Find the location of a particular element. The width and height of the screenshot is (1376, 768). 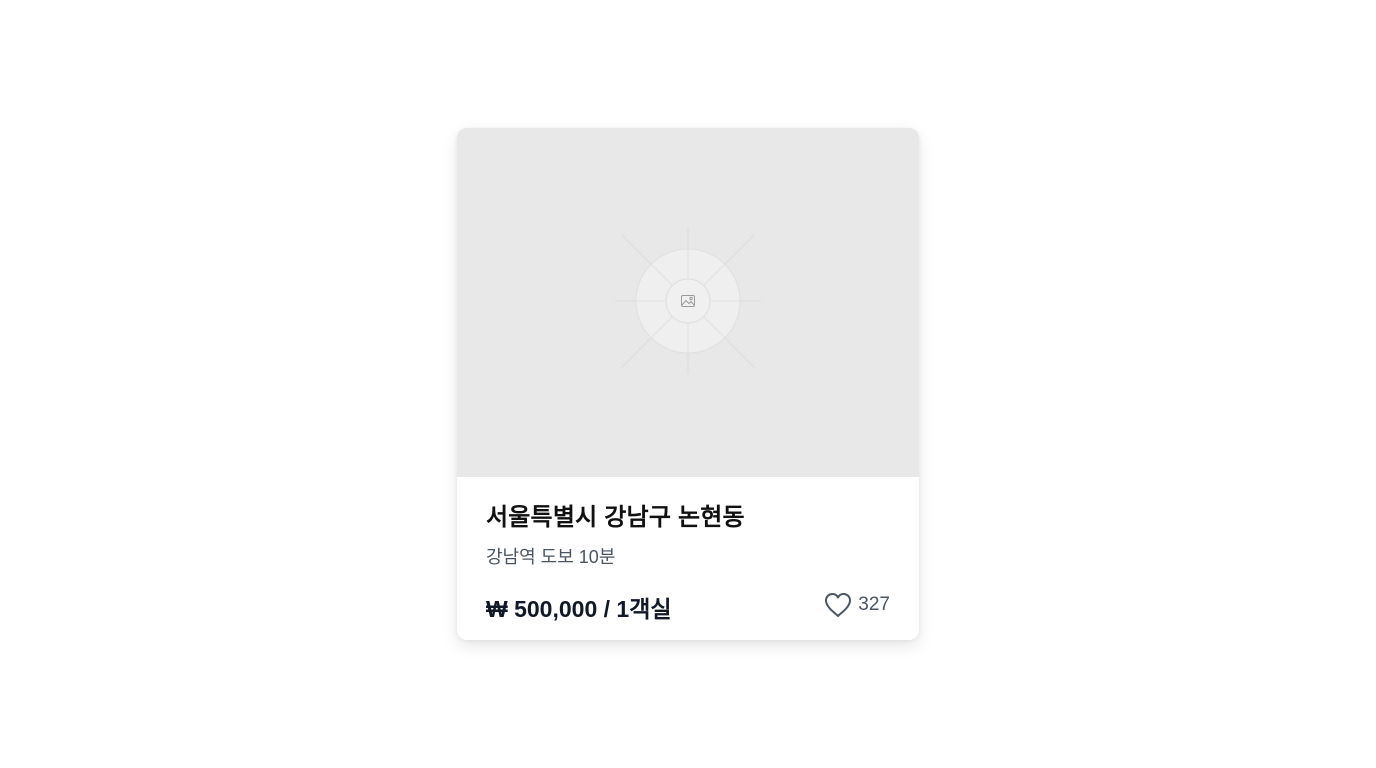

like-count: 327 is located at coordinates (874, 604).